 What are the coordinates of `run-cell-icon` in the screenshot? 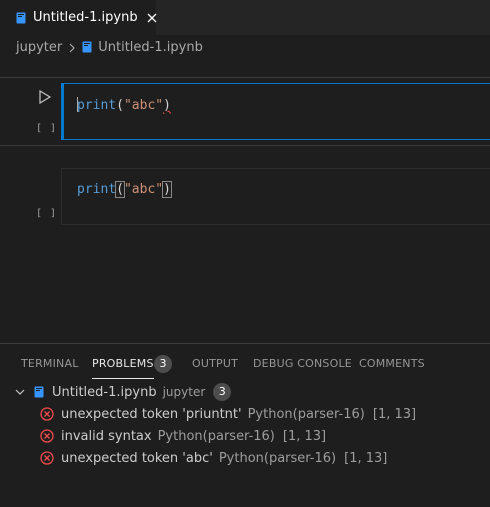 It's located at (45, 97).